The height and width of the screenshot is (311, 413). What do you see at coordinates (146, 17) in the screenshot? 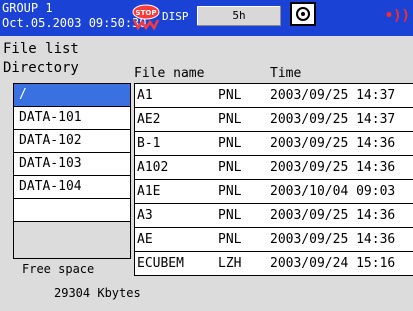
I see `stop-recording-icon: STOP` at bounding box center [146, 17].